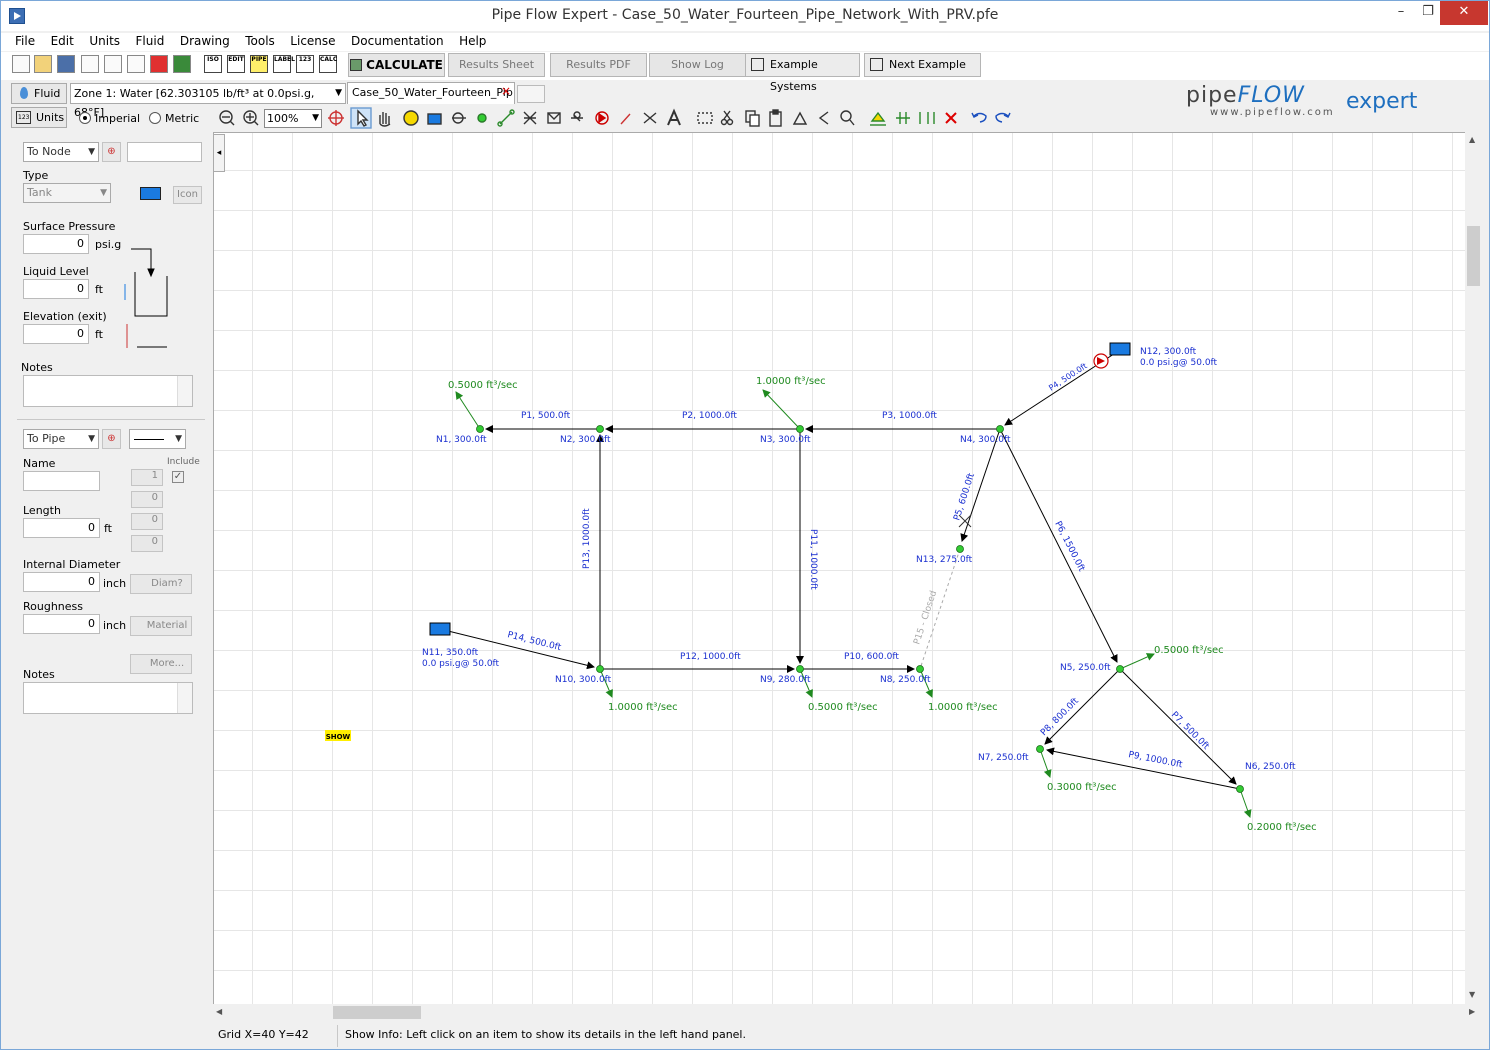 The height and width of the screenshot is (1050, 1490). What do you see at coordinates (157, 439) in the screenshot?
I see `pipe-line-style-select: ▼` at bounding box center [157, 439].